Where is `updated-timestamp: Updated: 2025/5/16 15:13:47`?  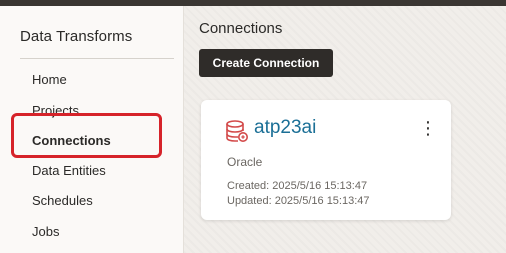 updated-timestamp: Updated: 2025/5/16 15:13:47 is located at coordinates (298, 201).